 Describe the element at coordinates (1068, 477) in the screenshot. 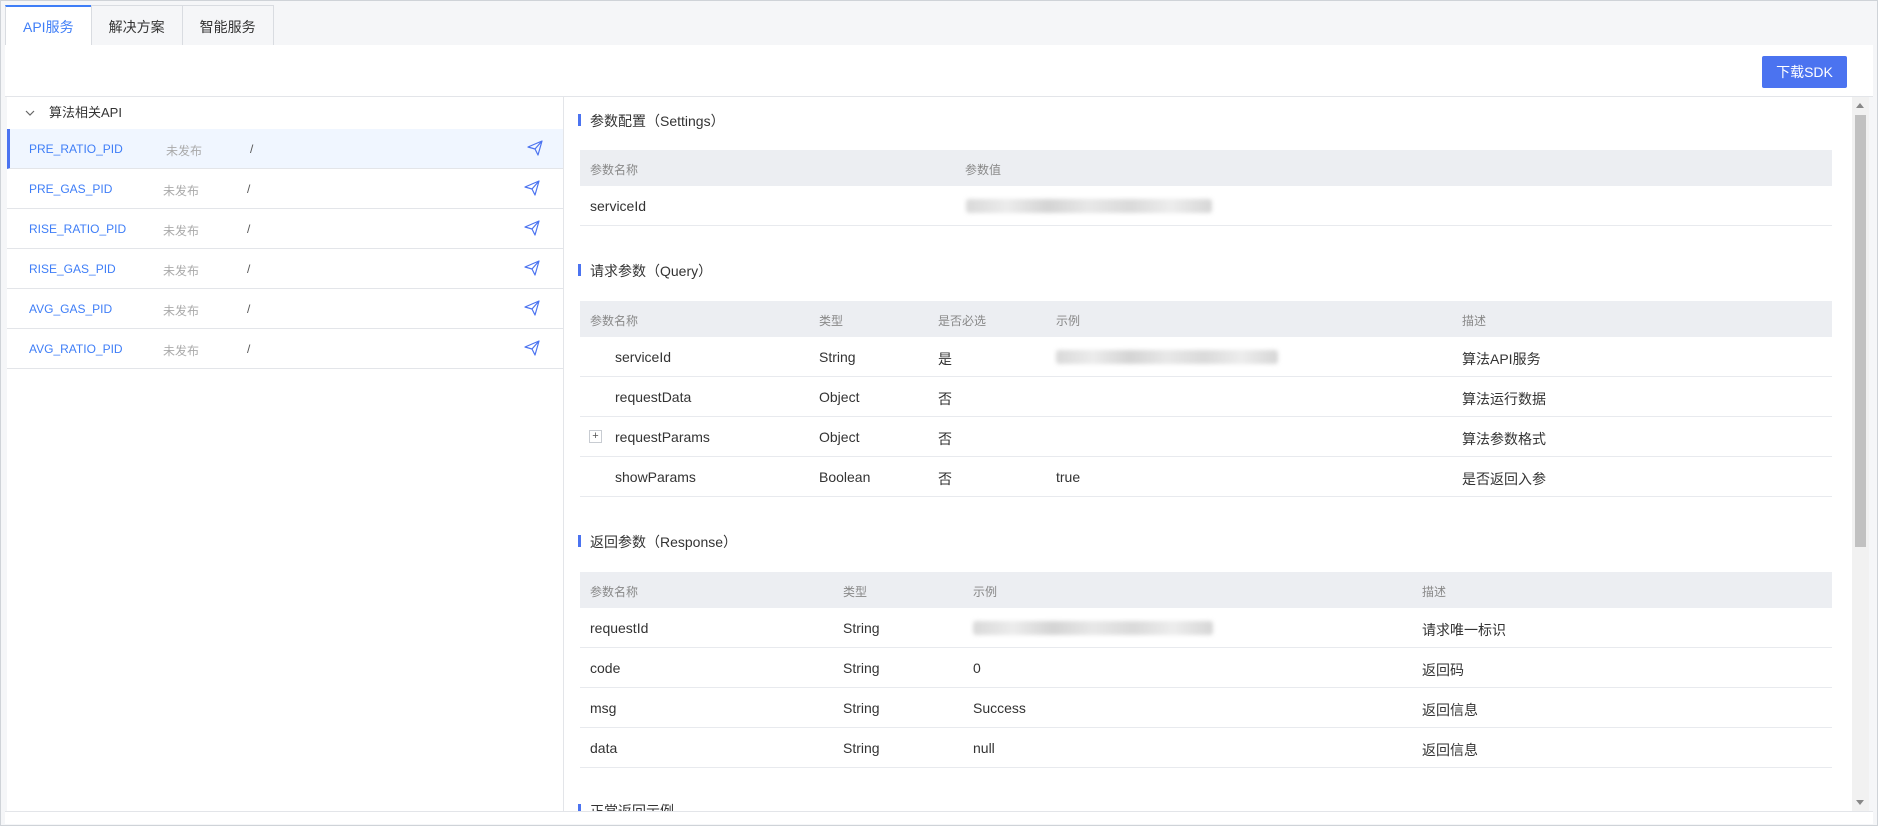

I see `param-example: true` at that location.